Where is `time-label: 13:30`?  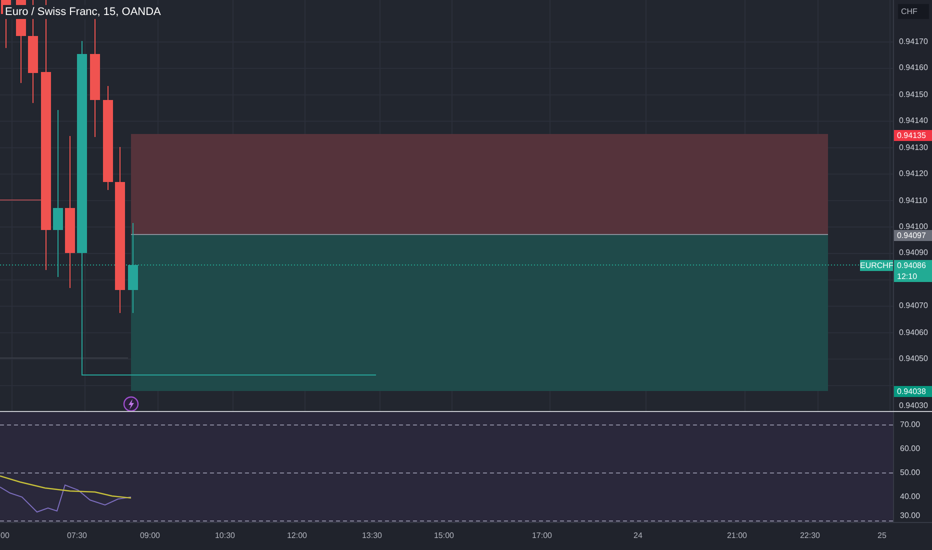
time-label: 13:30 is located at coordinates (372, 536).